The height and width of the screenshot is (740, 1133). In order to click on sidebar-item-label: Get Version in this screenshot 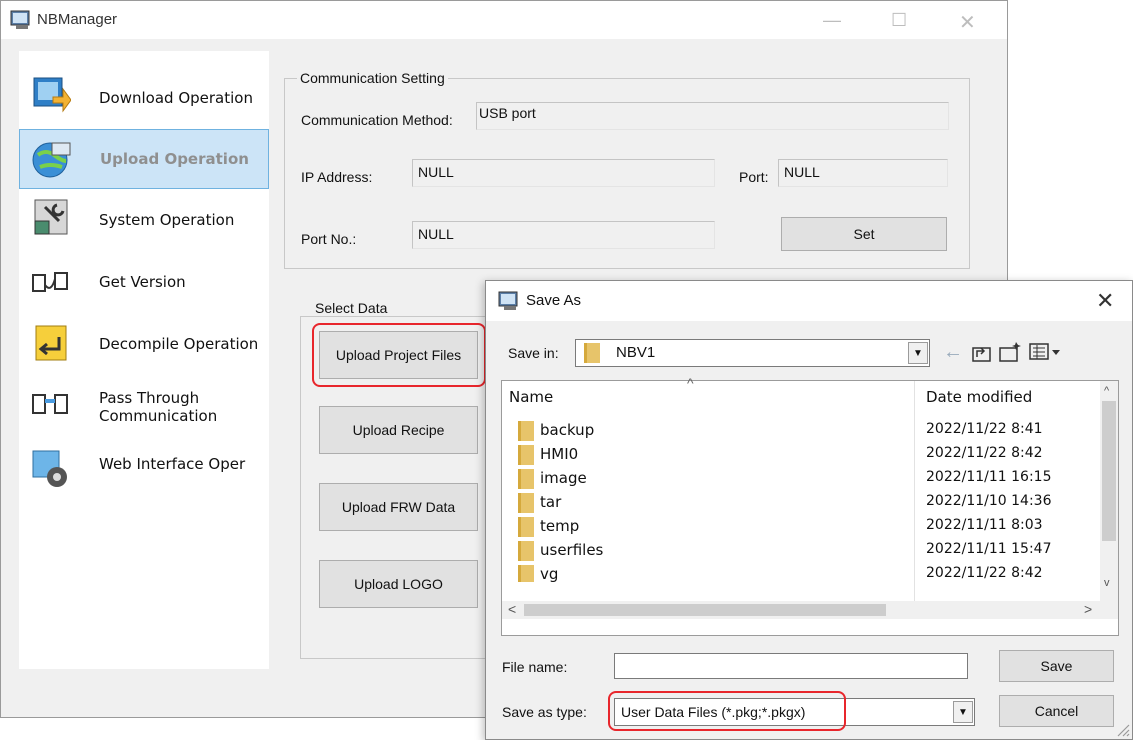, I will do `click(142, 282)`.